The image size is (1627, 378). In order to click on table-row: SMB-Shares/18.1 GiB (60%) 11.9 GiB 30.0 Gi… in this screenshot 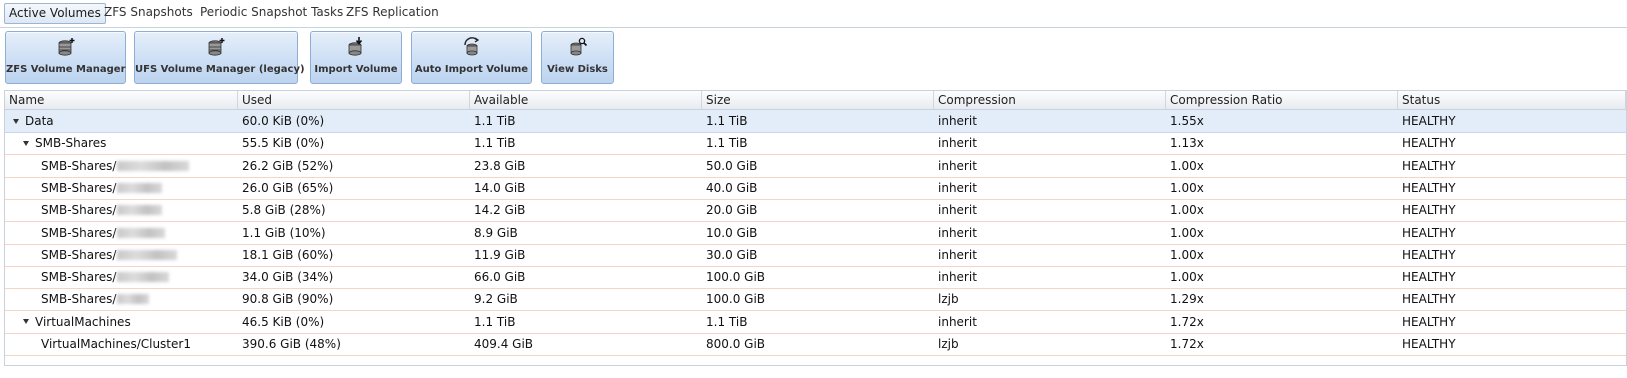, I will do `click(815, 255)`.